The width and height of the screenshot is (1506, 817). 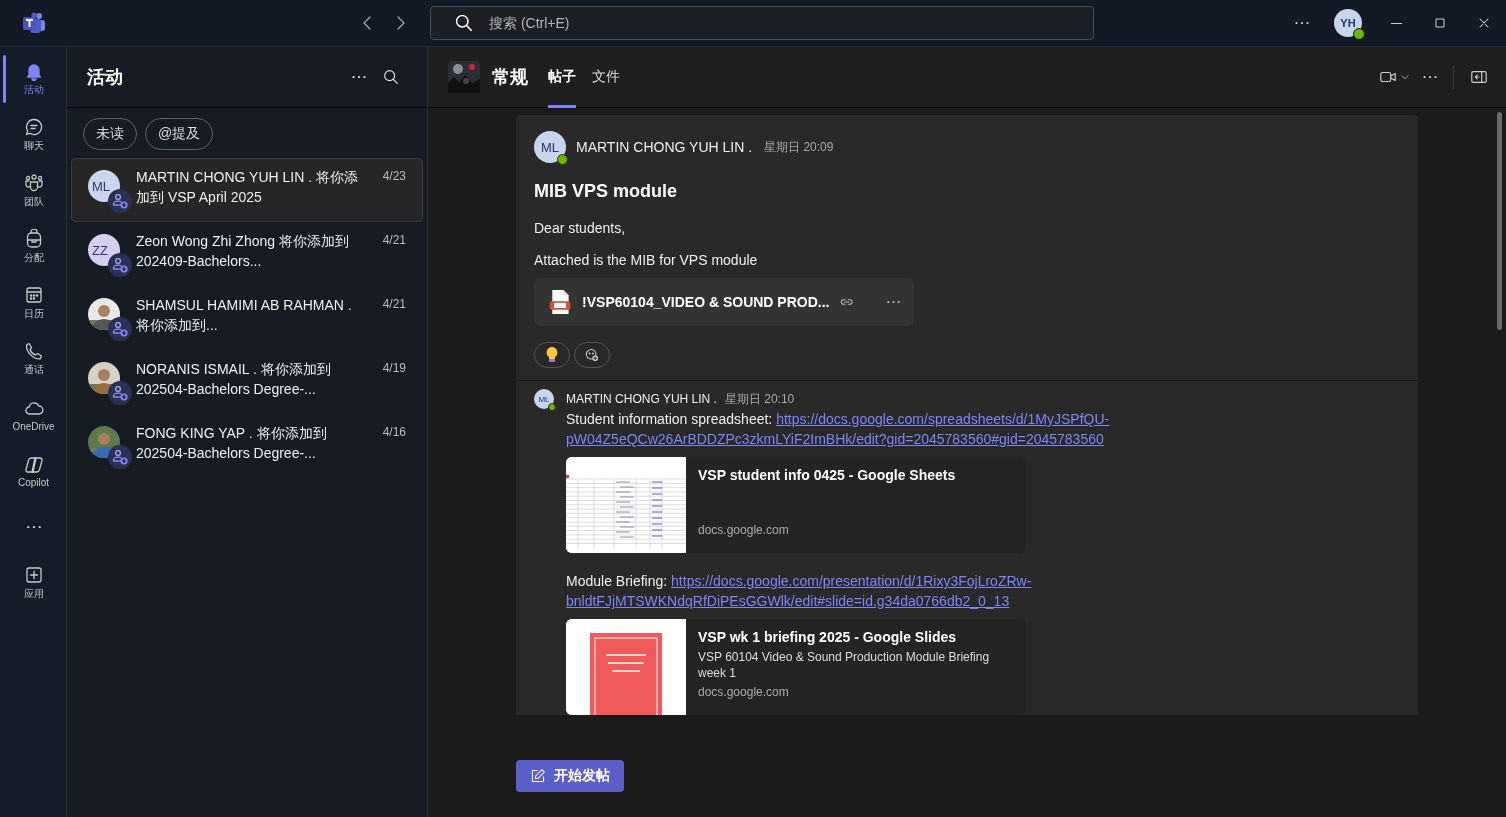 I want to click on rail-button: 团队, so click(x=33, y=191).